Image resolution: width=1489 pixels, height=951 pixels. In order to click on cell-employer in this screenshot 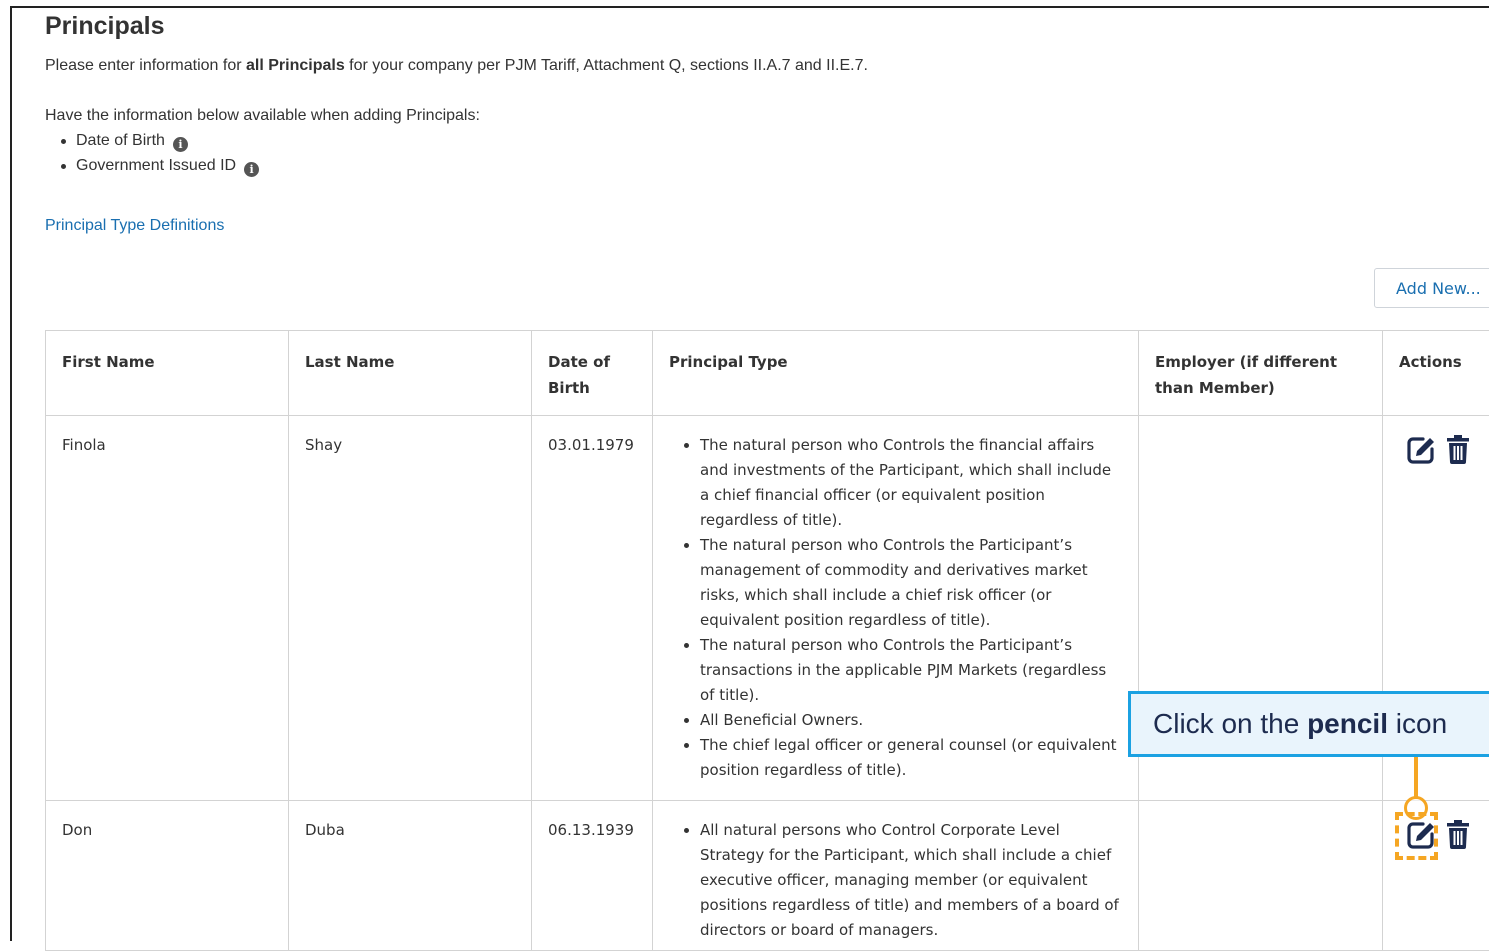, I will do `click(1261, 876)`.